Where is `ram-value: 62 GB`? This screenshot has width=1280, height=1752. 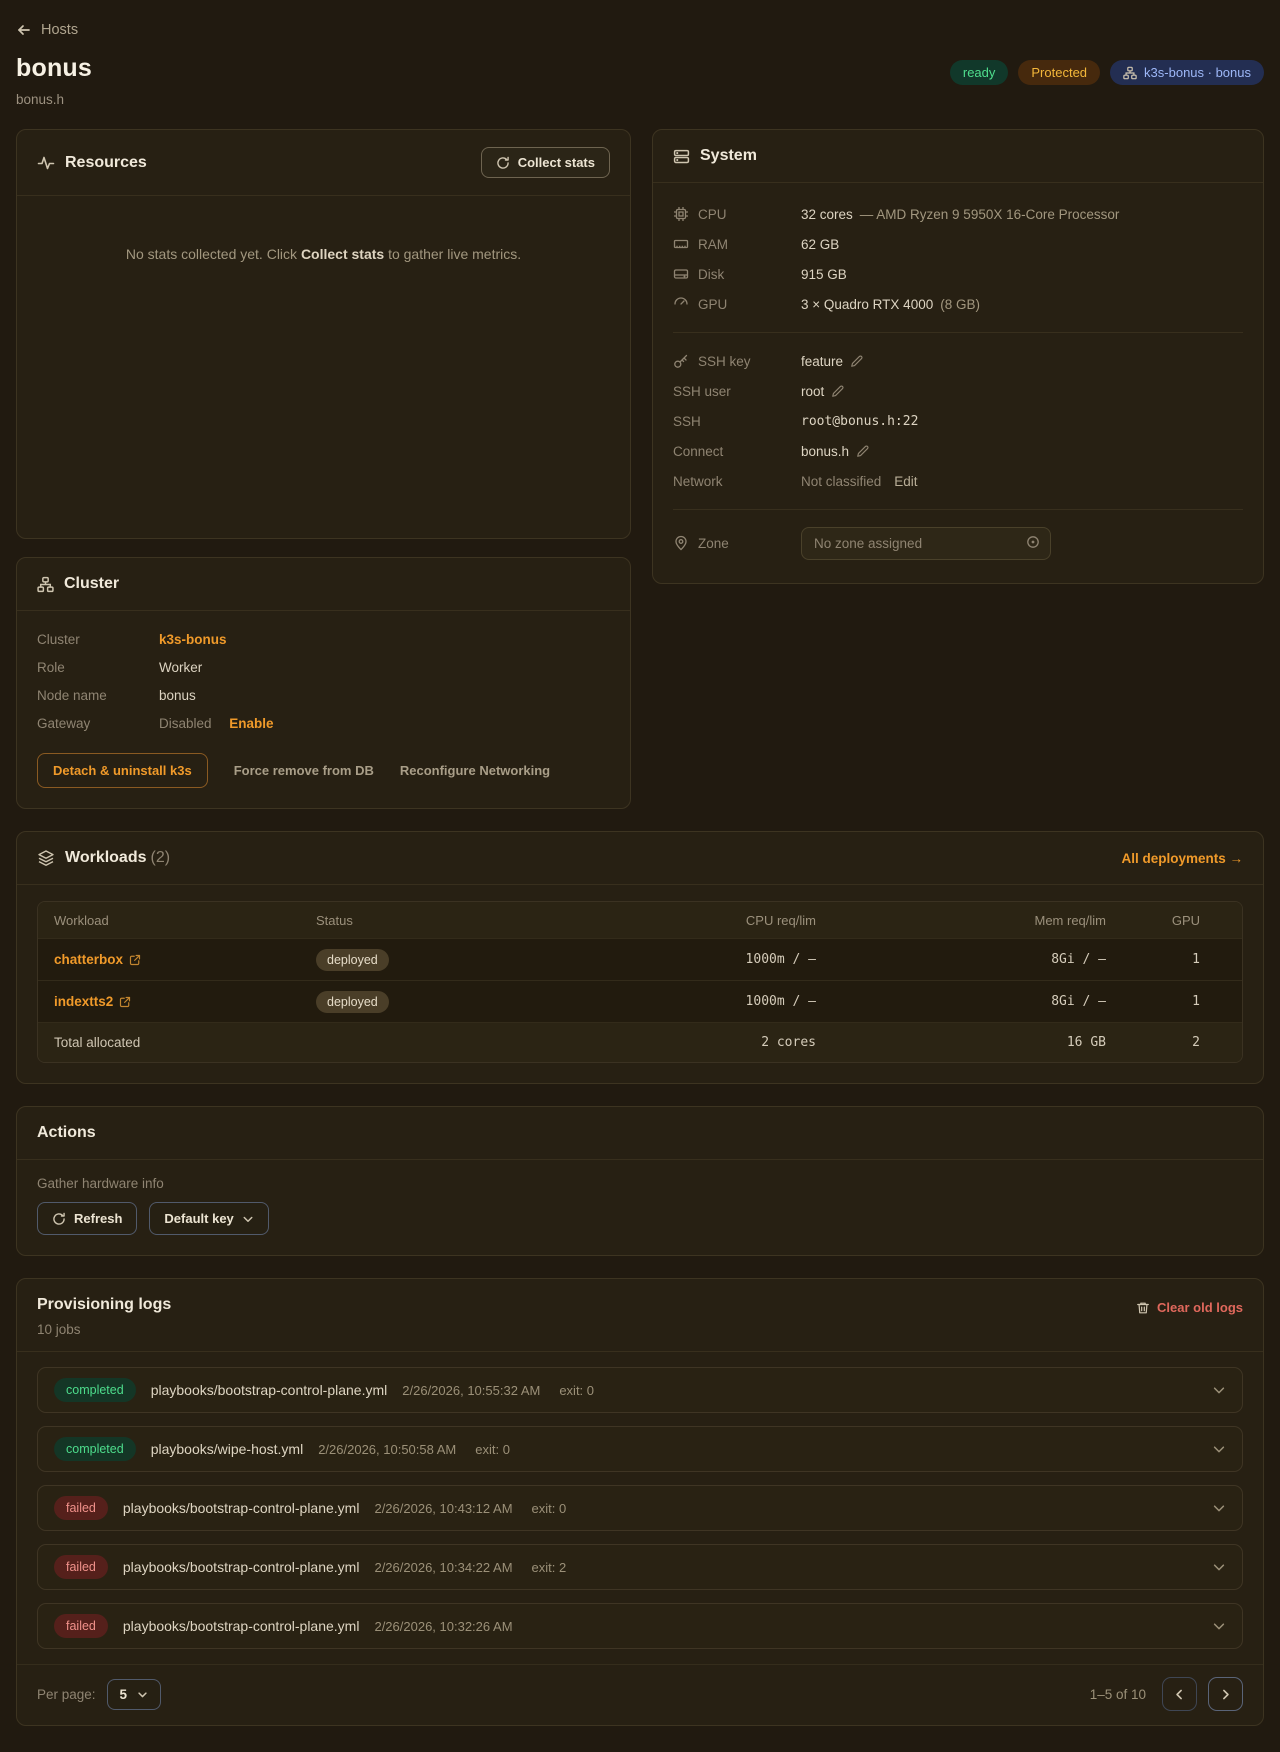 ram-value: 62 GB is located at coordinates (820, 244).